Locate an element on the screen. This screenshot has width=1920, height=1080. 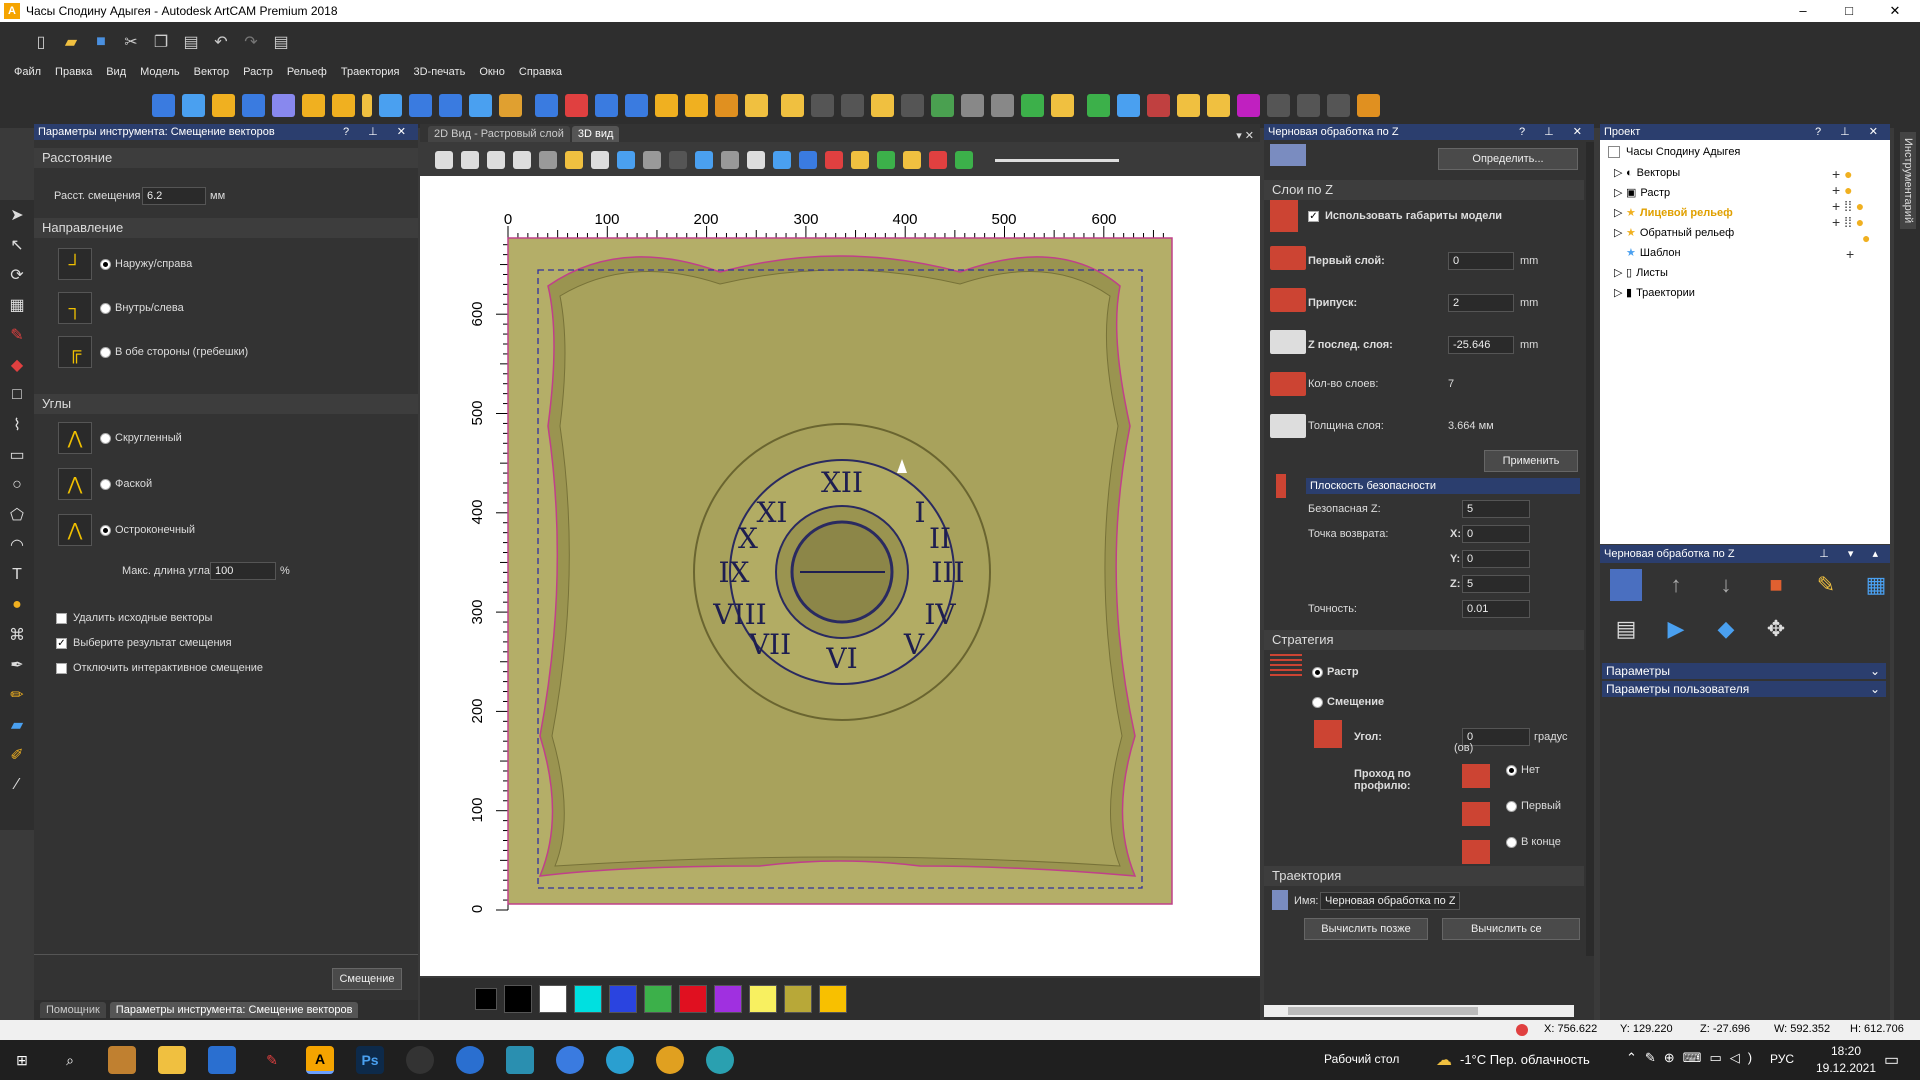
swatch-red is located at coordinates (693, 999).